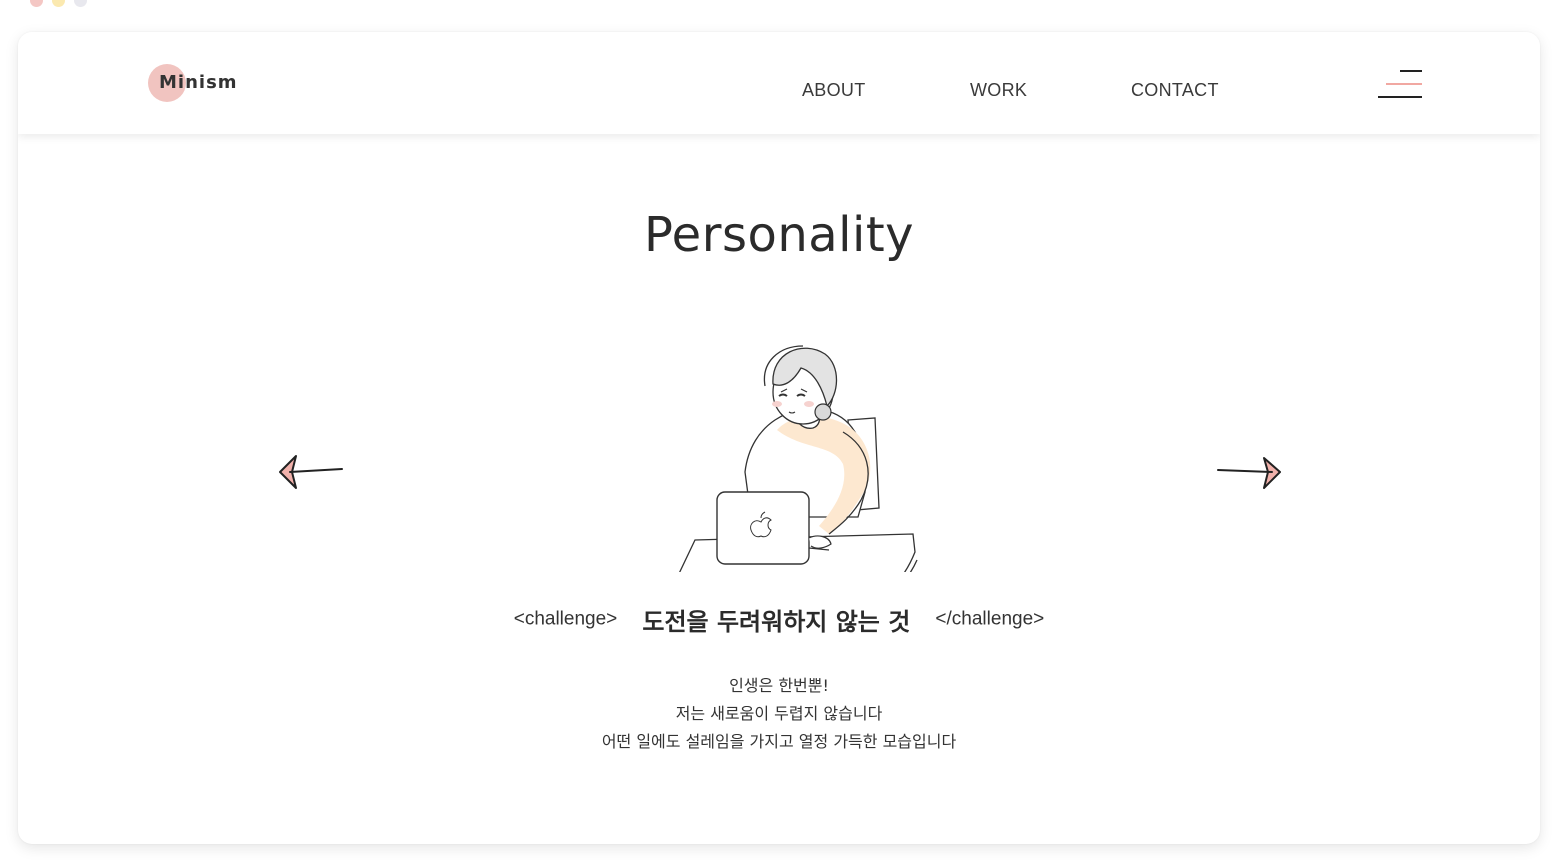 This screenshot has width=1558, height=864. What do you see at coordinates (565, 619) in the screenshot?
I see `challenge-open-tag: <challenge>` at bounding box center [565, 619].